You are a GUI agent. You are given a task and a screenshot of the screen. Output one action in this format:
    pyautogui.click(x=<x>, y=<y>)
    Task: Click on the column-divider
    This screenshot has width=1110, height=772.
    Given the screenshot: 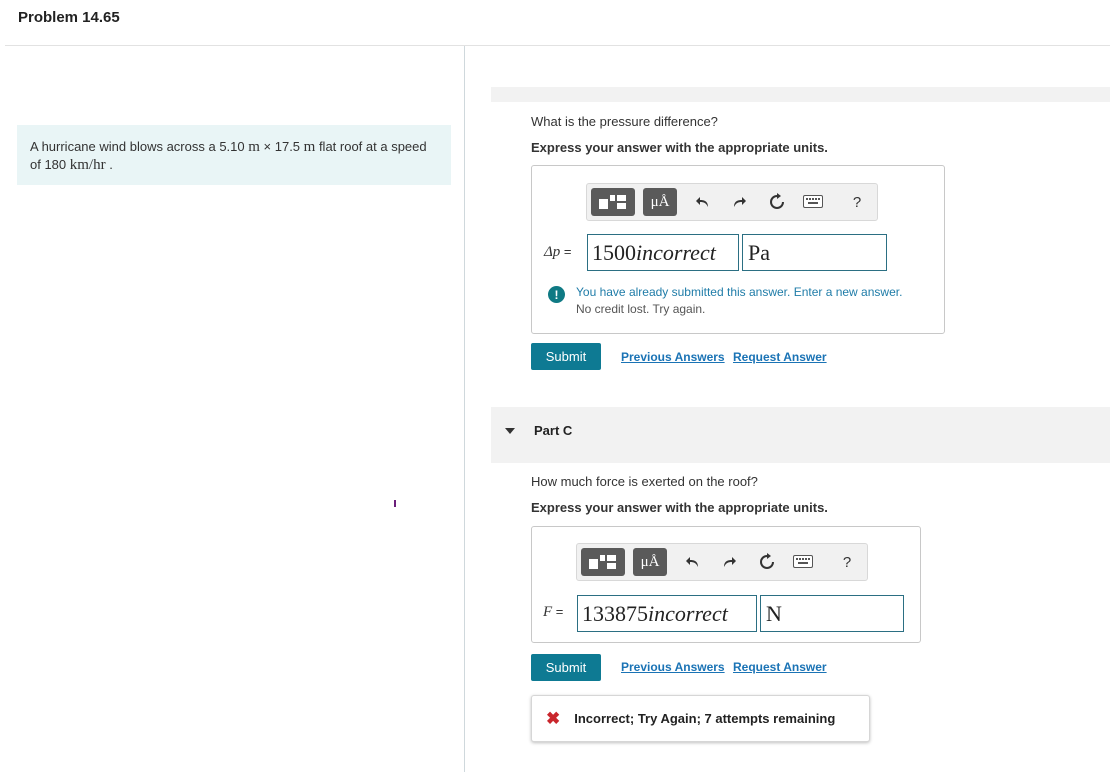 What is the action you would take?
    pyautogui.click(x=464, y=409)
    